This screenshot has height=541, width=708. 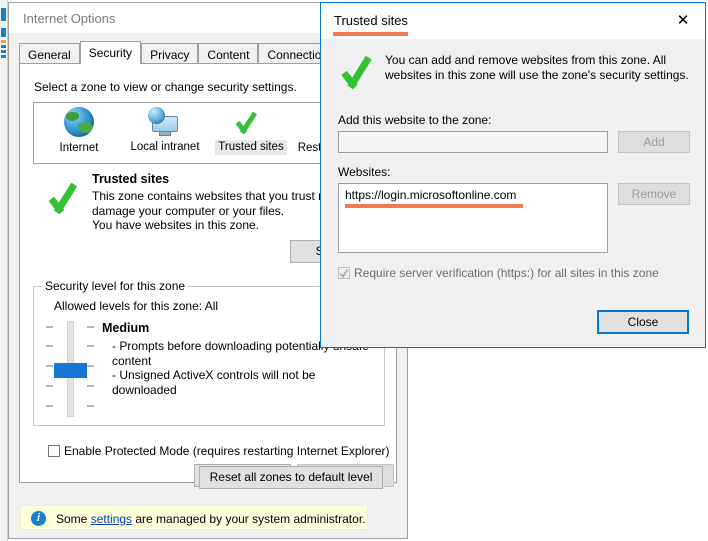 What do you see at coordinates (291, 477) in the screenshot?
I see `reset-all-zones-button: Reset all zones to default level` at bounding box center [291, 477].